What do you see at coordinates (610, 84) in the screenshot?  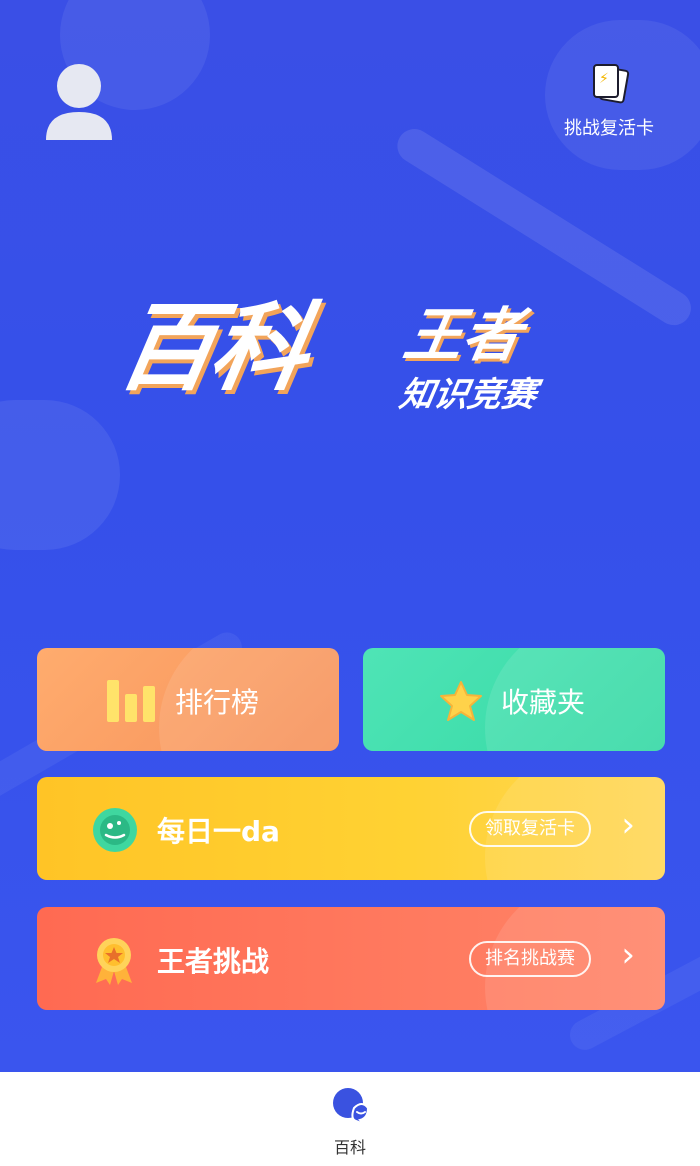 I see `revive-card-icon: ⚡` at bounding box center [610, 84].